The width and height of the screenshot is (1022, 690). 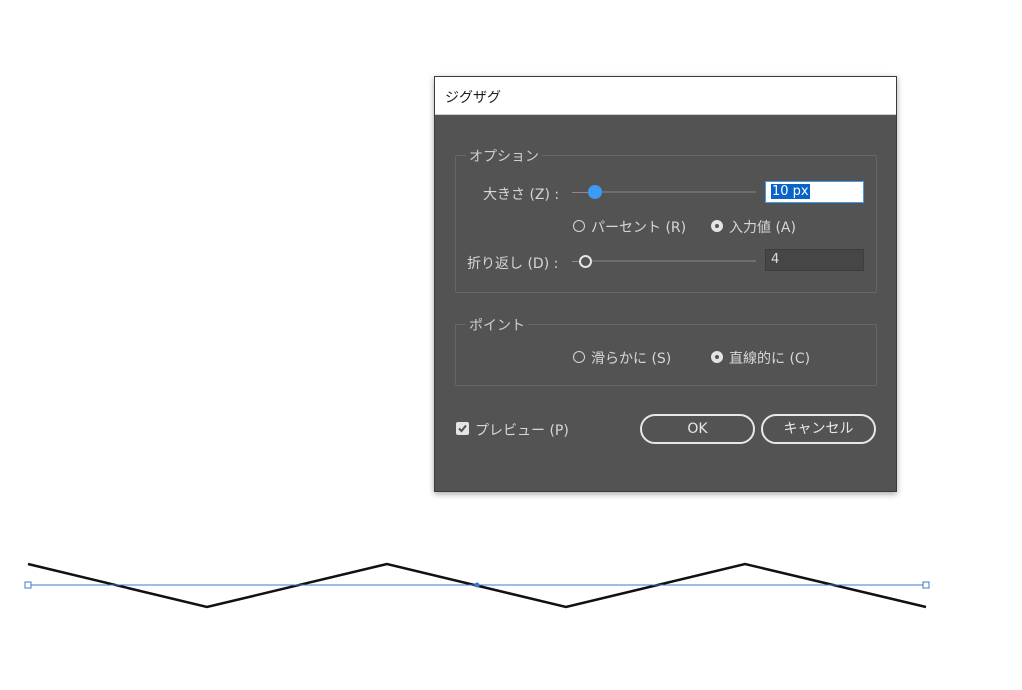 What do you see at coordinates (522, 430) in the screenshot?
I see `preview-label: プレビュー (P)` at bounding box center [522, 430].